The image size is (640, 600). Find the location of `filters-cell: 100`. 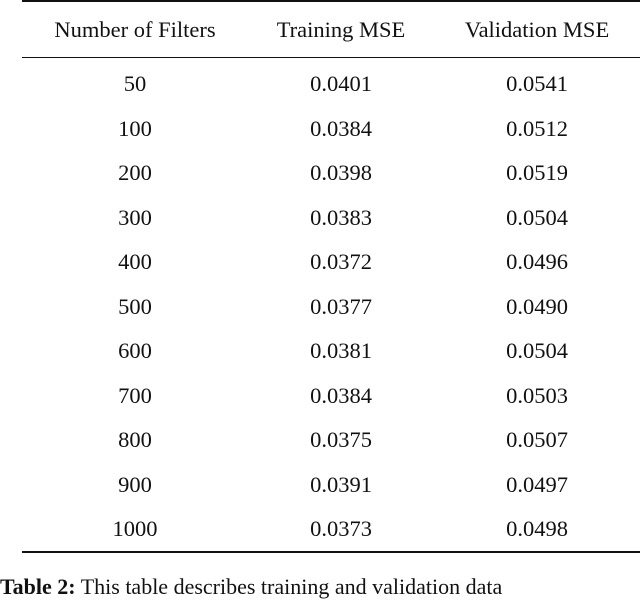

filters-cell: 100 is located at coordinates (135, 128).